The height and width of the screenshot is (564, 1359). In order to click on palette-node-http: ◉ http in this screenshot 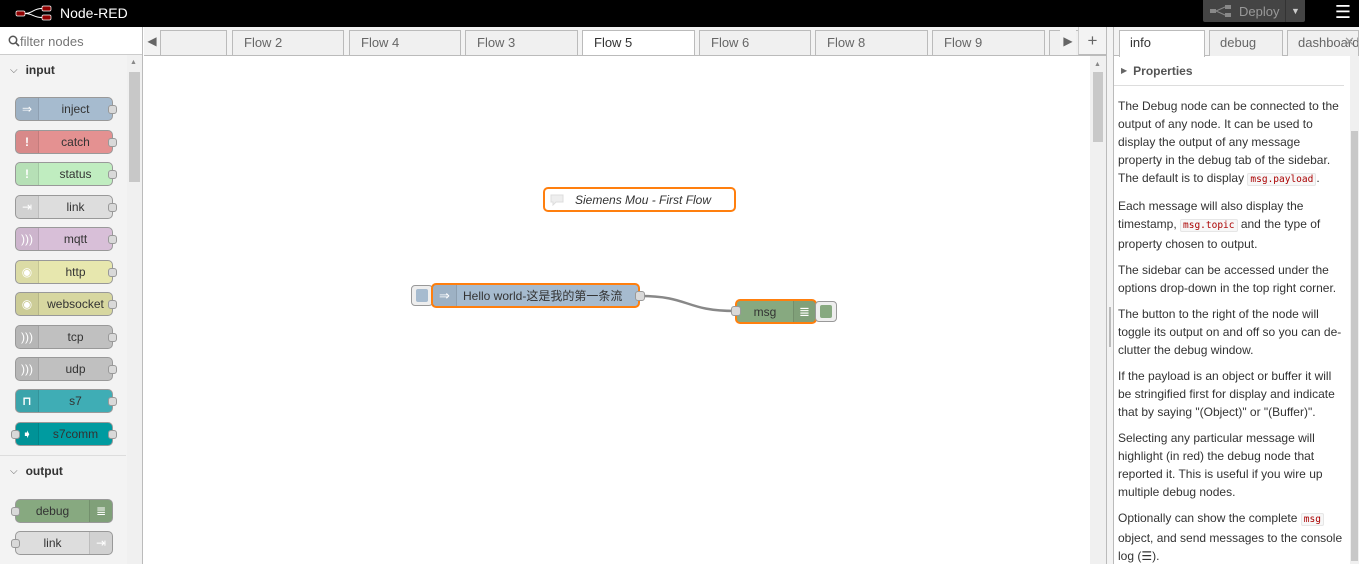, I will do `click(66, 272)`.